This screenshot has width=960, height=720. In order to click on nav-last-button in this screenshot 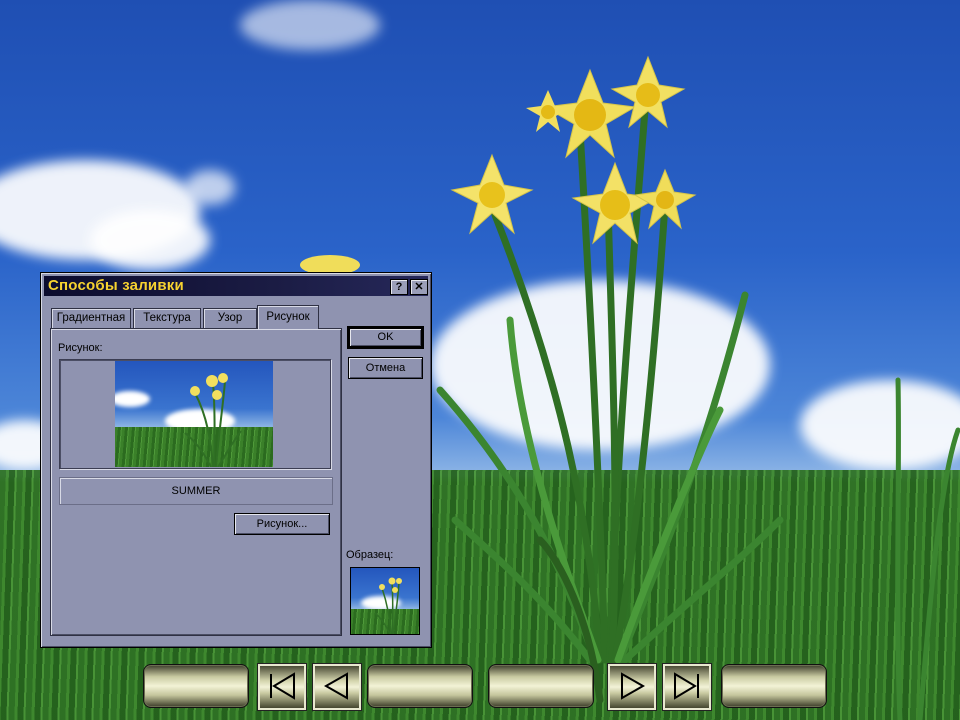, I will do `click(687, 687)`.